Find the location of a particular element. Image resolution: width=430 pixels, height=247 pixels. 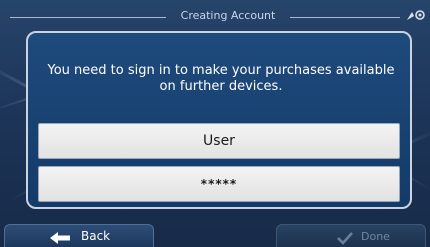

done-button-label: Done is located at coordinates (375, 236).